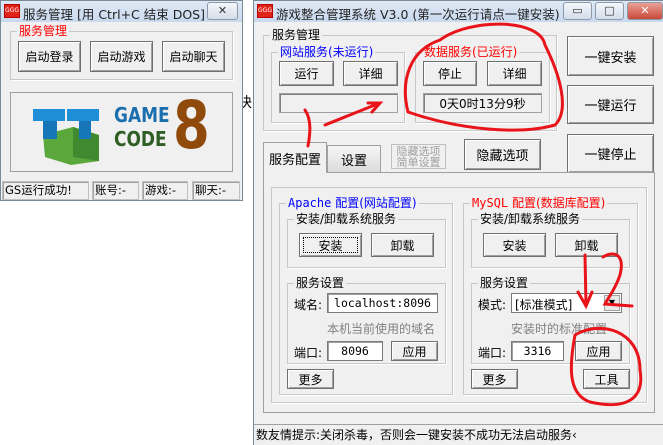 The image size is (663, 445). Describe the element at coordinates (585, 281) in the screenshot. I see `annotation-arrow-down` at that location.